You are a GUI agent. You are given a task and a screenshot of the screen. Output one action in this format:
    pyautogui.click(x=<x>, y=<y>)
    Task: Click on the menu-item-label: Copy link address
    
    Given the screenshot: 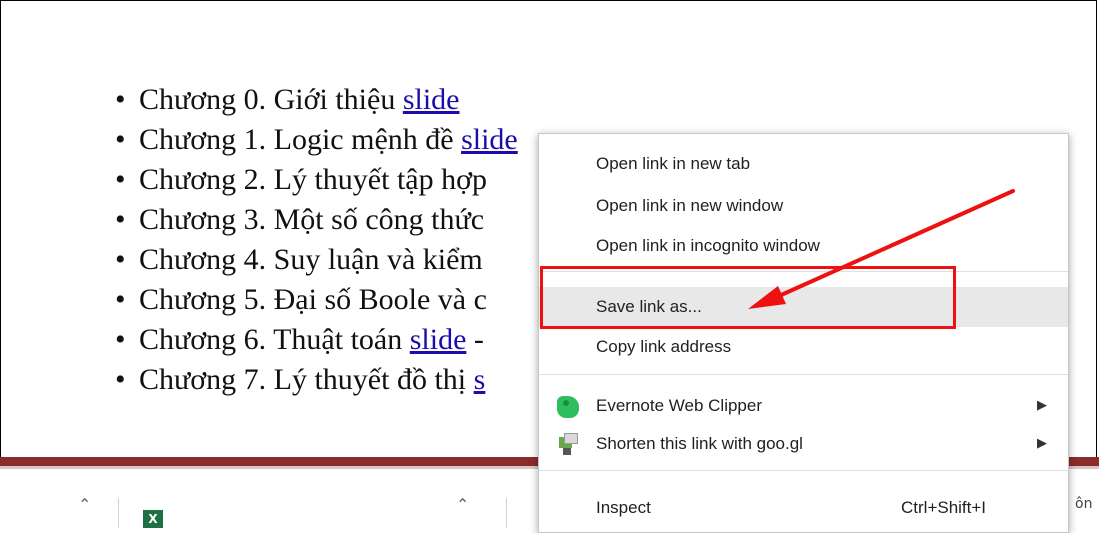 What is the action you would take?
    pyautogui.click(x=664, y=346)
    